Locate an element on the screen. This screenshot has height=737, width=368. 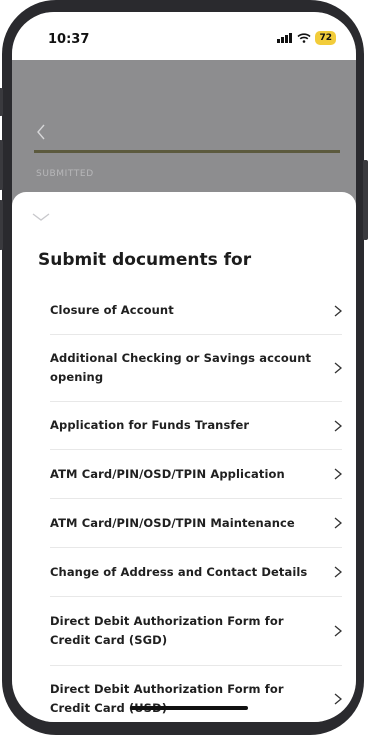
list-item-label: ATM Card/PIN/OSD/TPIN Application is located at coordinates (167, 473).